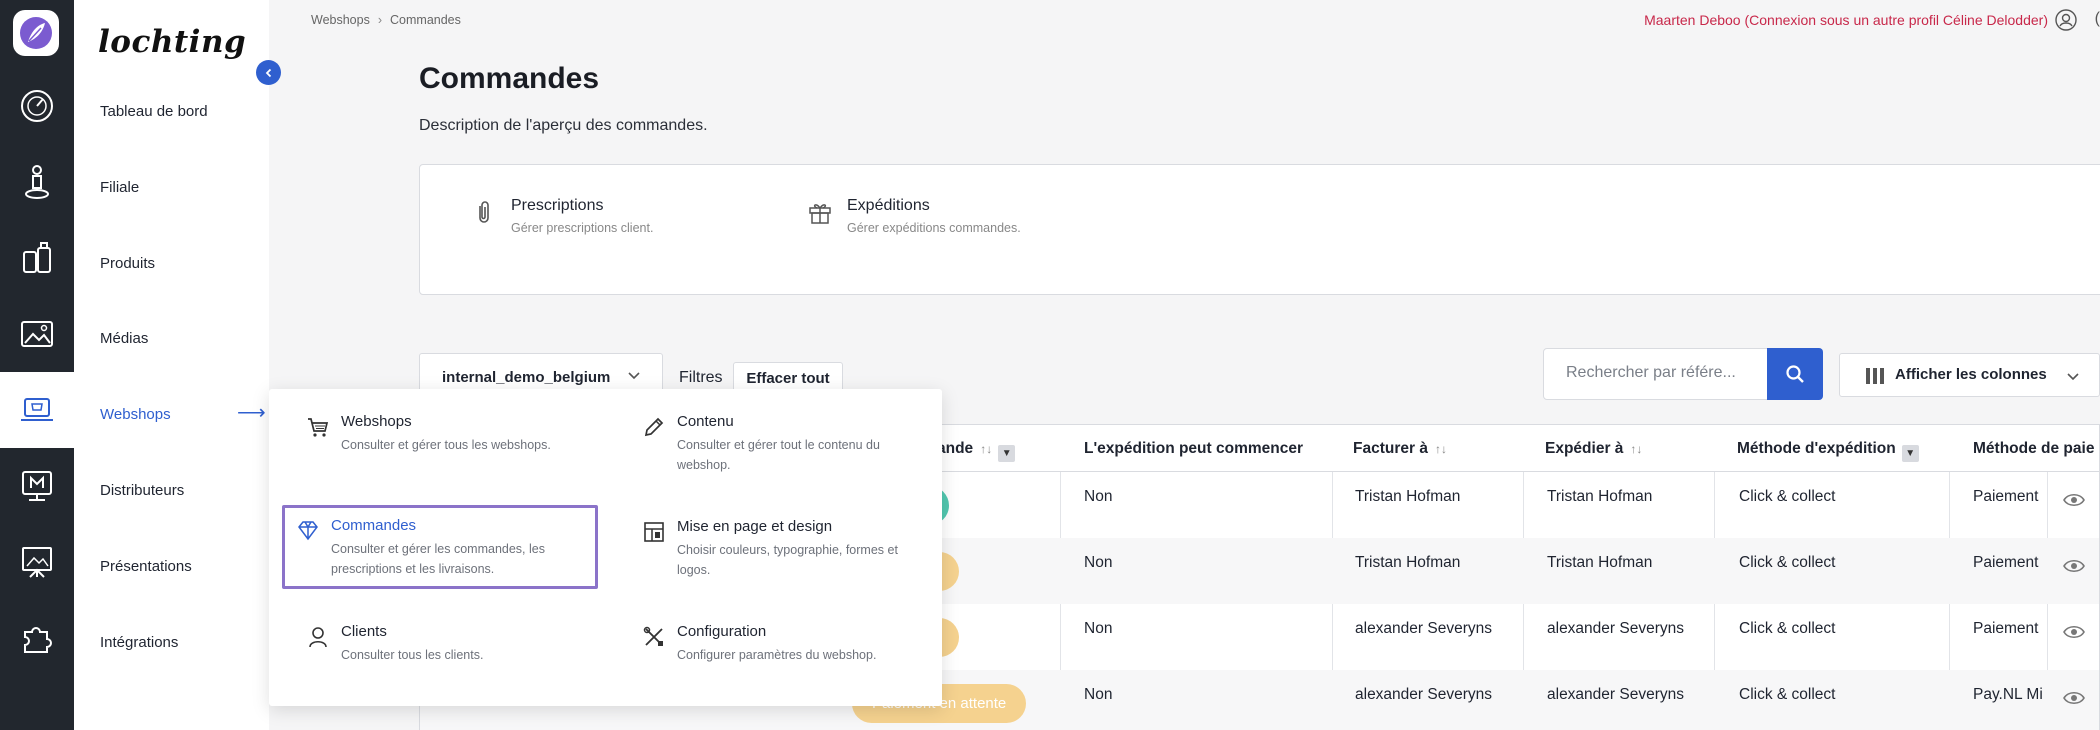 Image resolution: width=2100 pixels, height=730 pixels. I want to click on card-description: Gérer prescriptions client., so click(582, 228).